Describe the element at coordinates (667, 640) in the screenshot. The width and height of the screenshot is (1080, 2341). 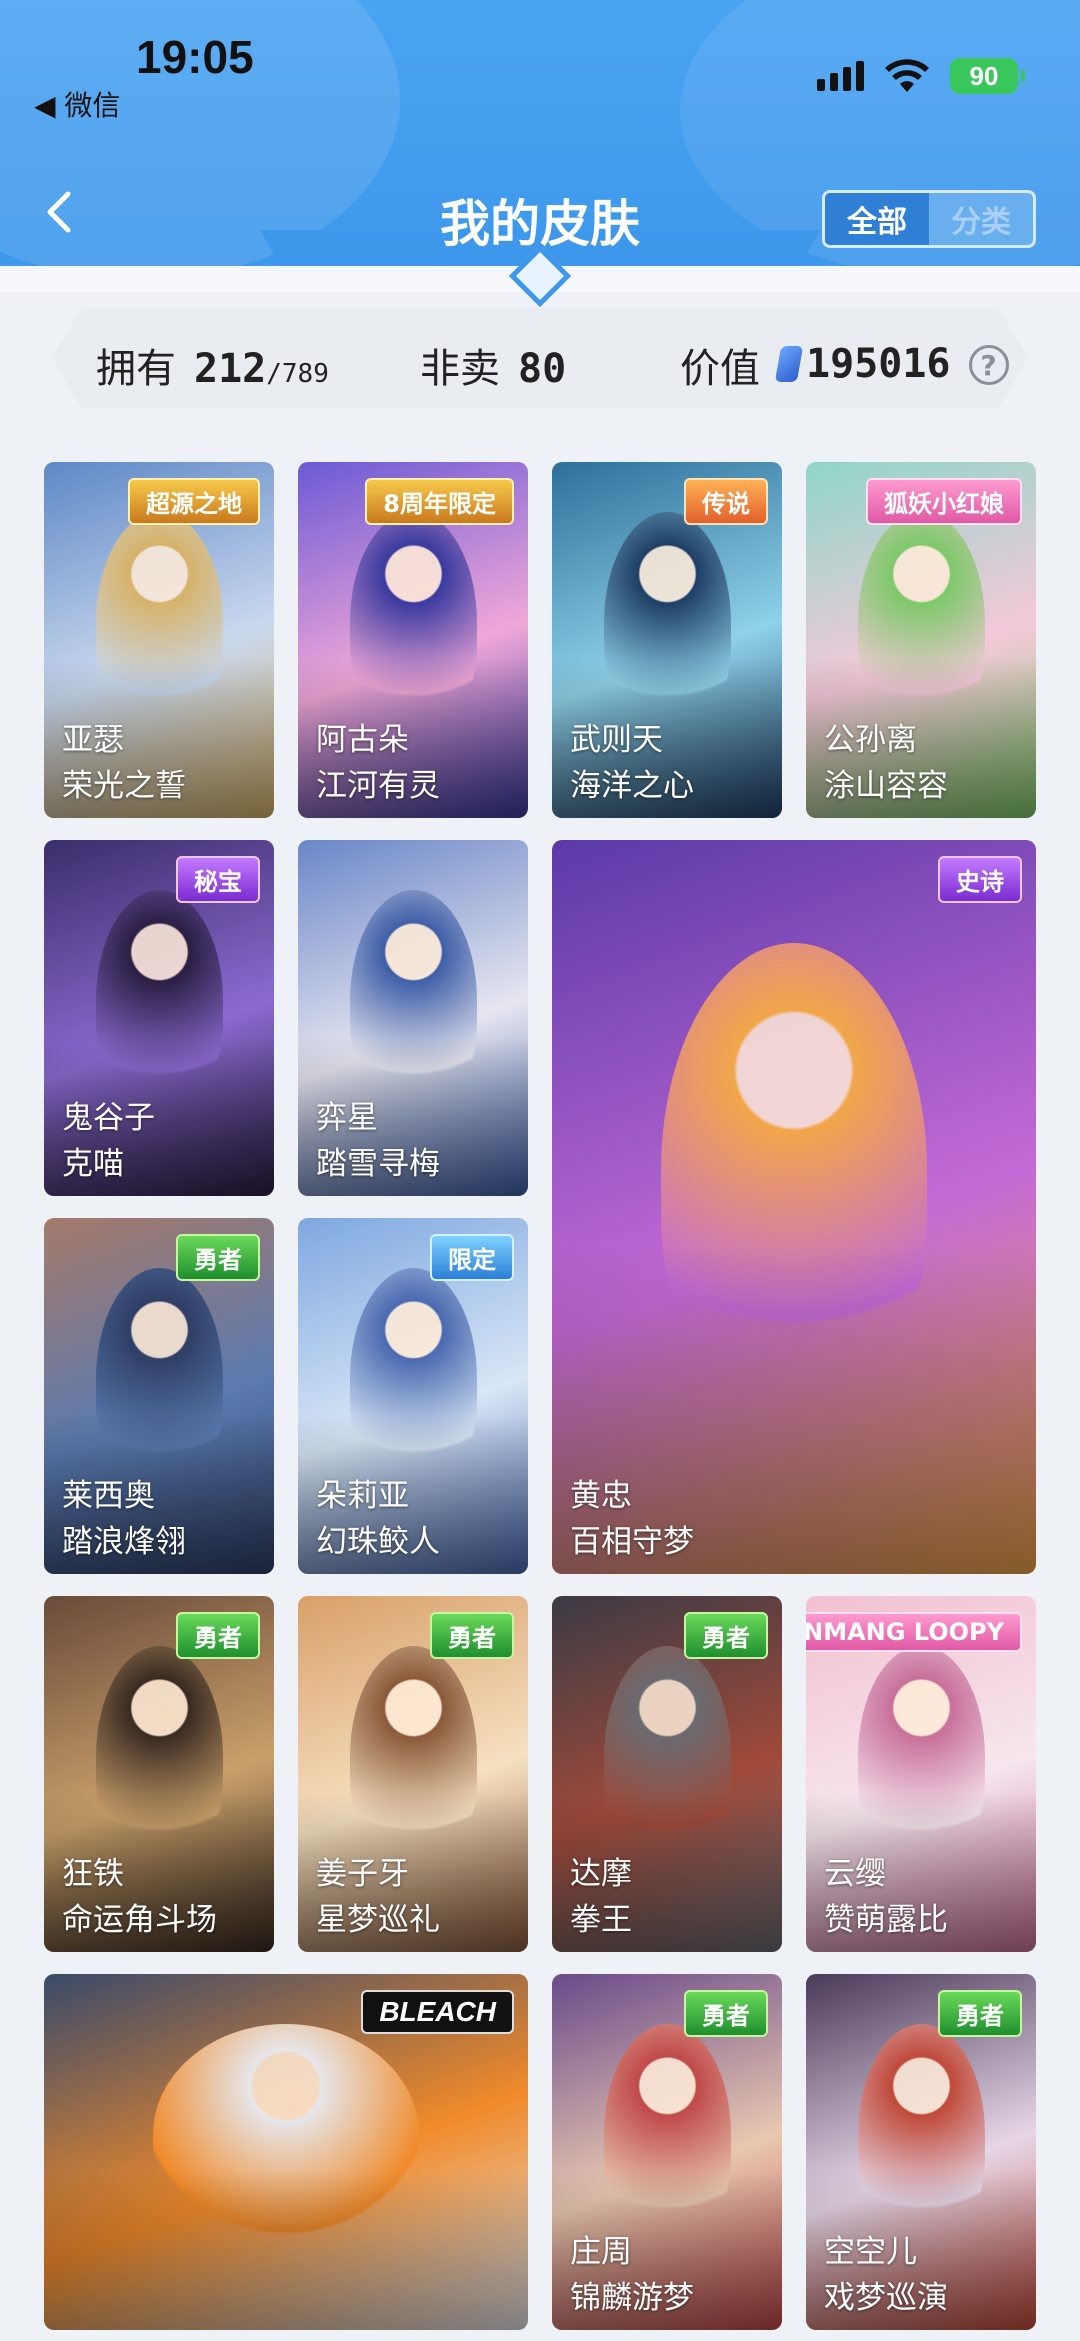
I see `skin-card: 传说武则天海洋之心` at that location.